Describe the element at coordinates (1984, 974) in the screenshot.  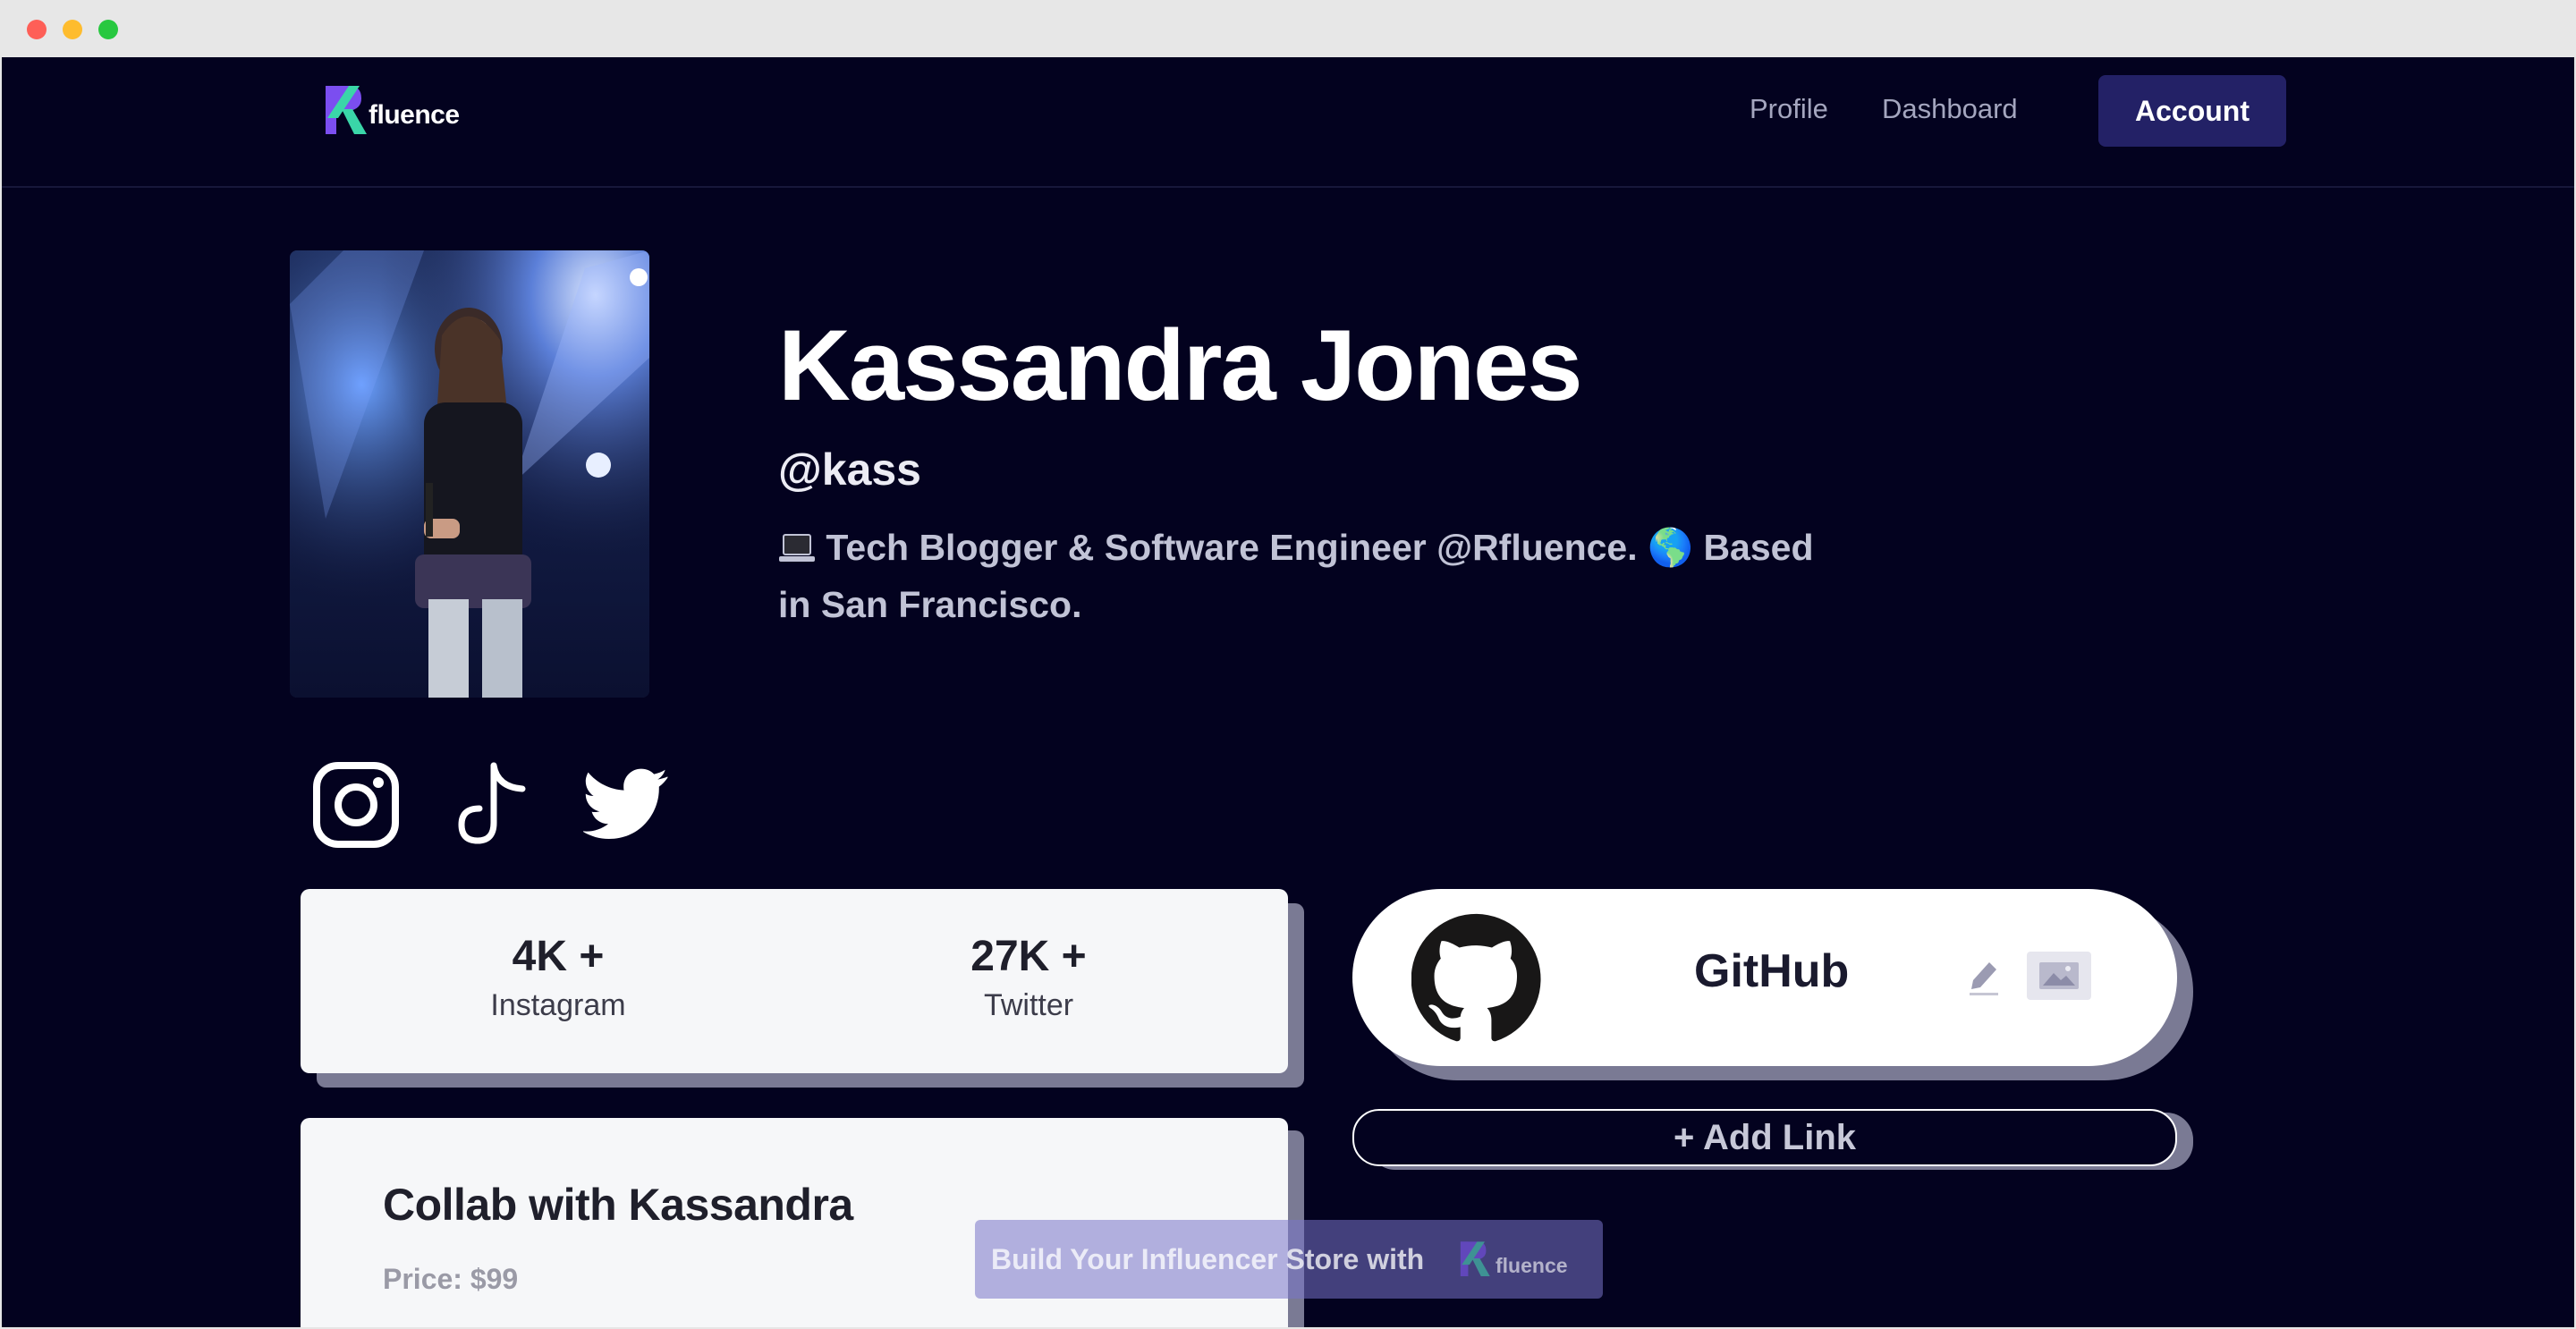
I see `edit-pencil-icon` at that location.